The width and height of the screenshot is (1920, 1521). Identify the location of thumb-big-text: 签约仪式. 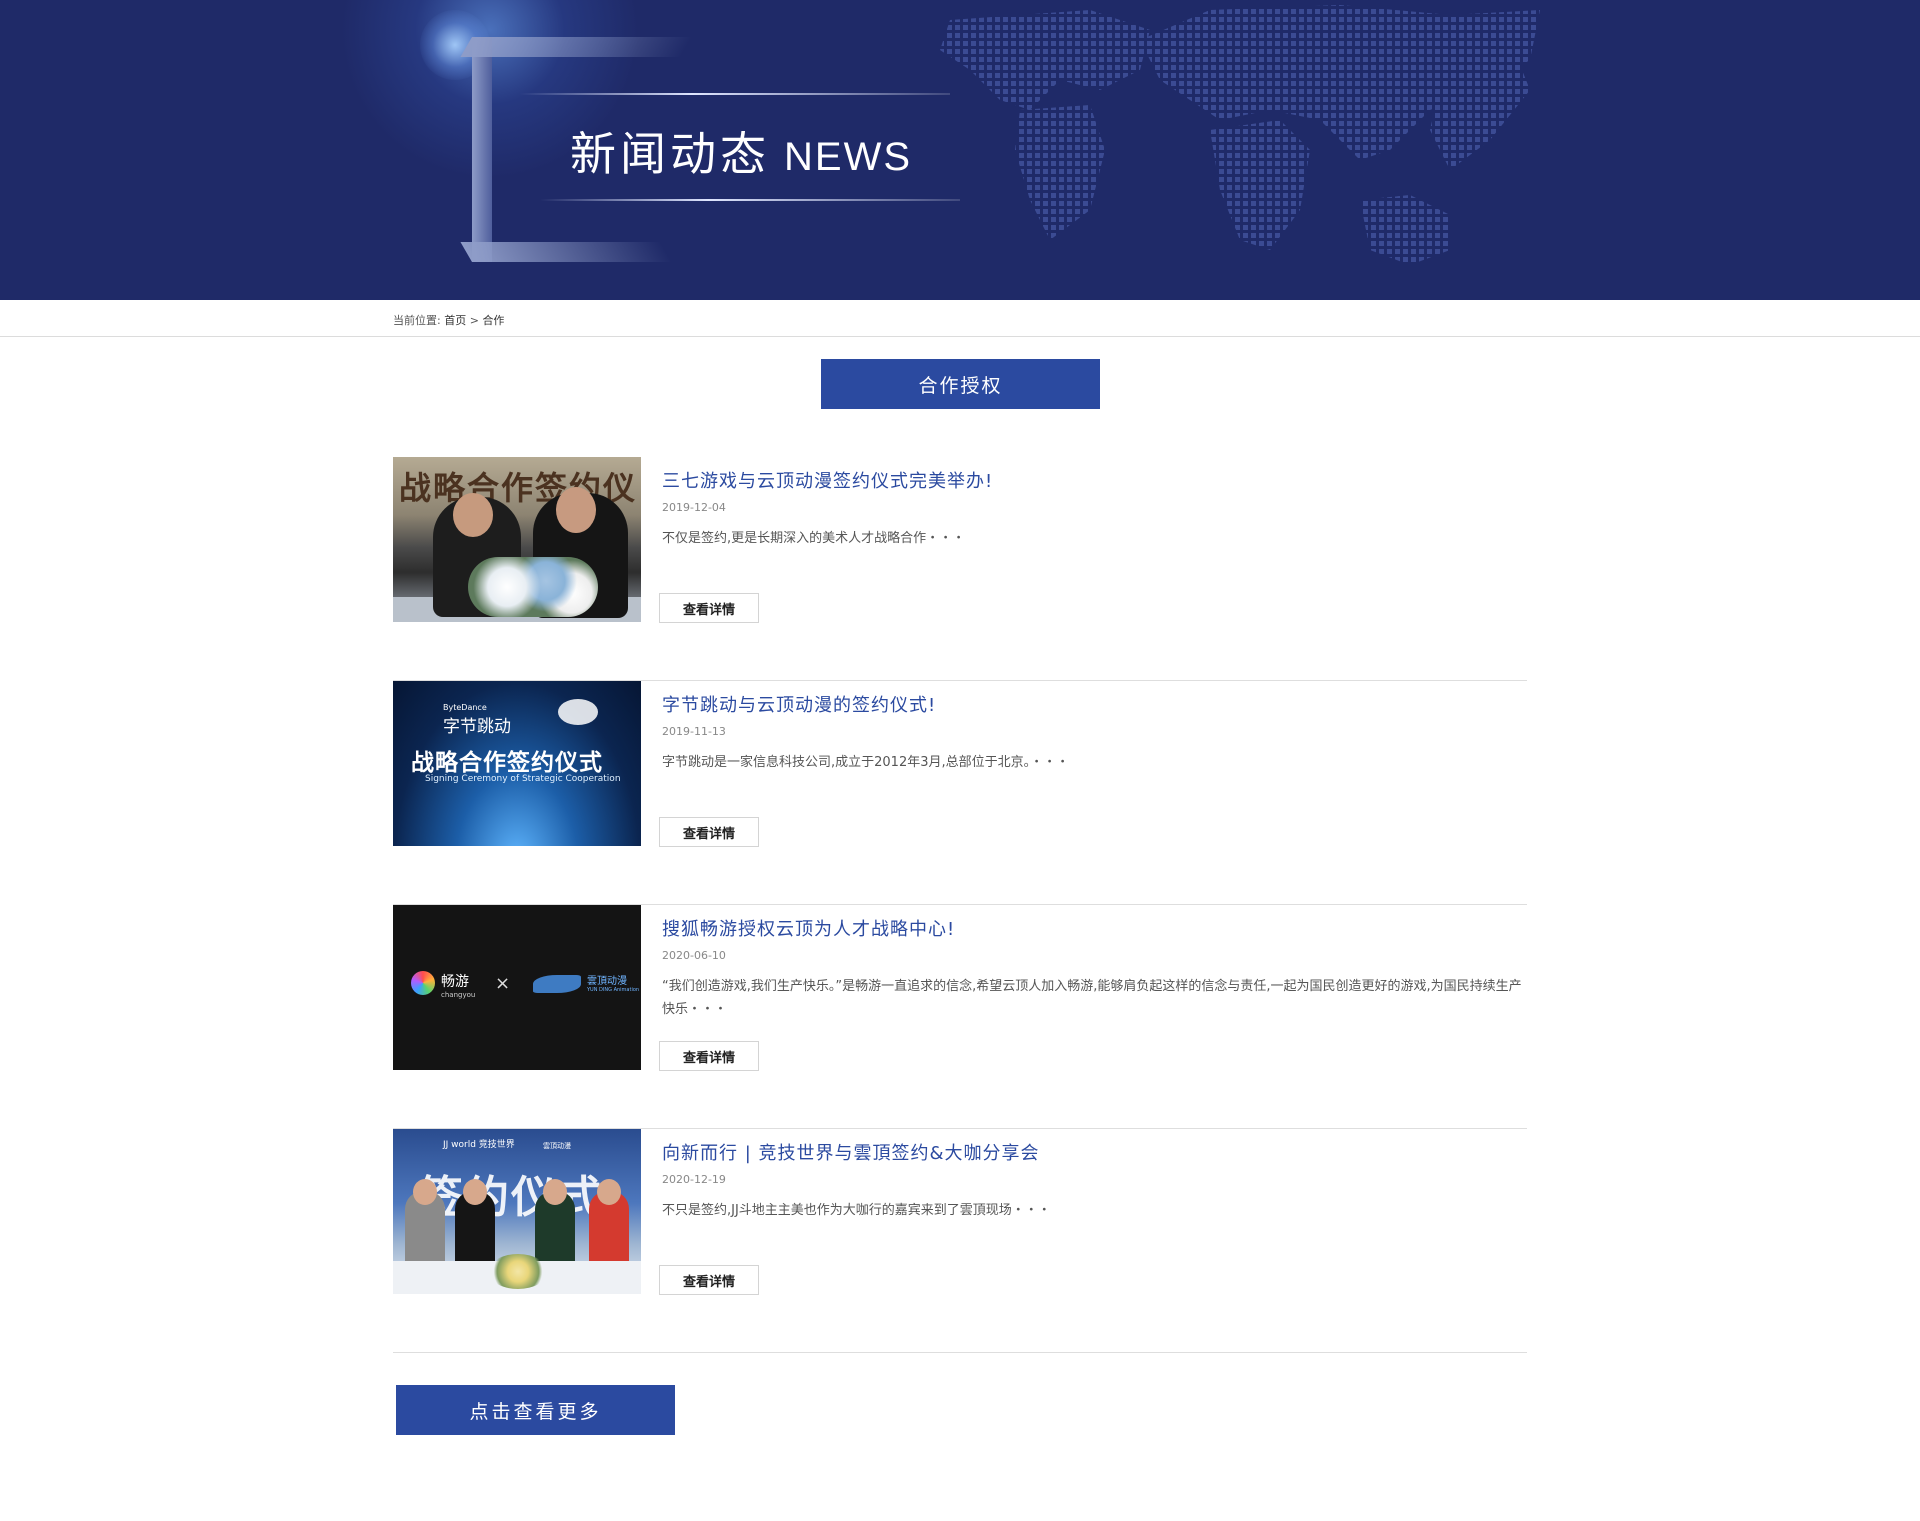
(511, 1197).